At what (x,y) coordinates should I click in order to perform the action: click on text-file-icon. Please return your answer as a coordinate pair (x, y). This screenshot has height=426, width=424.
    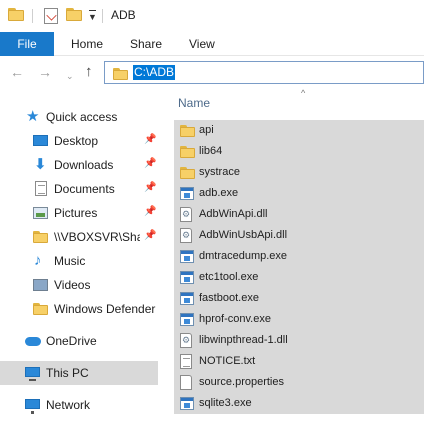
    Looking at the image, I should click on (187, 361).